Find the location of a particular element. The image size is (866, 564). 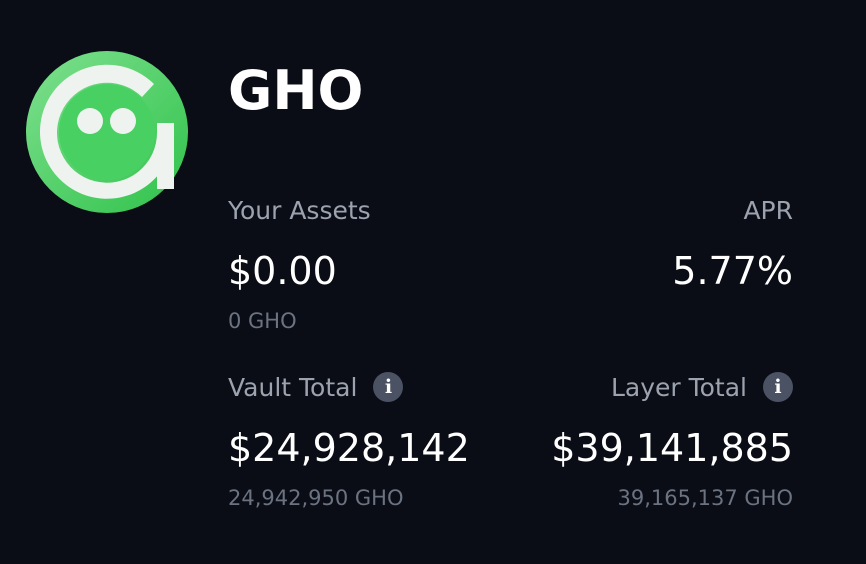

layer-total-label-row: Layer Total i is located at coordinates (702, 388).